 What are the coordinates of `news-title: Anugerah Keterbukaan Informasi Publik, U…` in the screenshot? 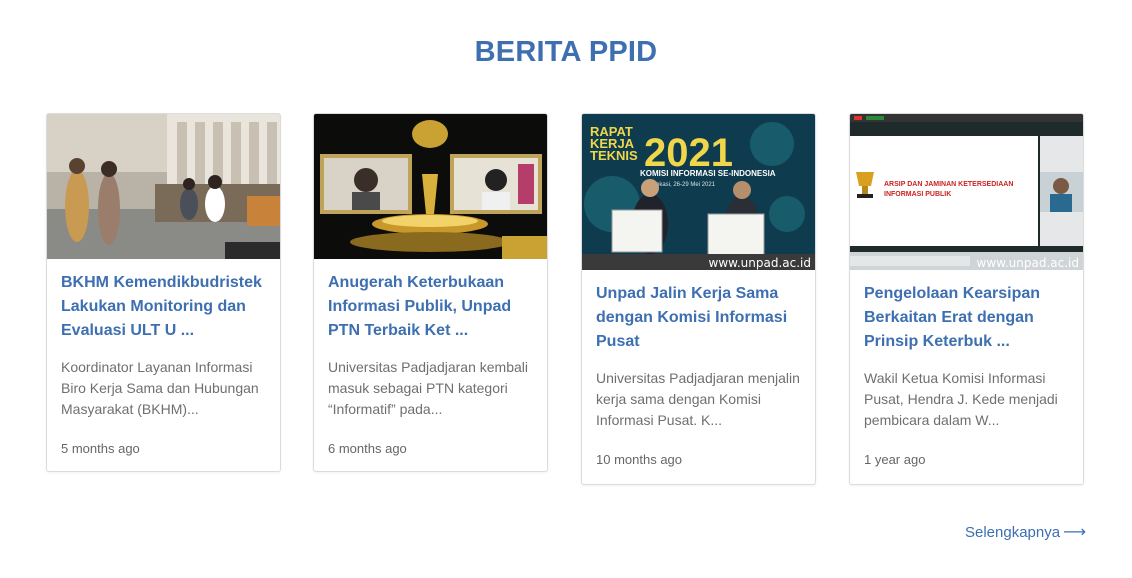 It's located at (430, 307).